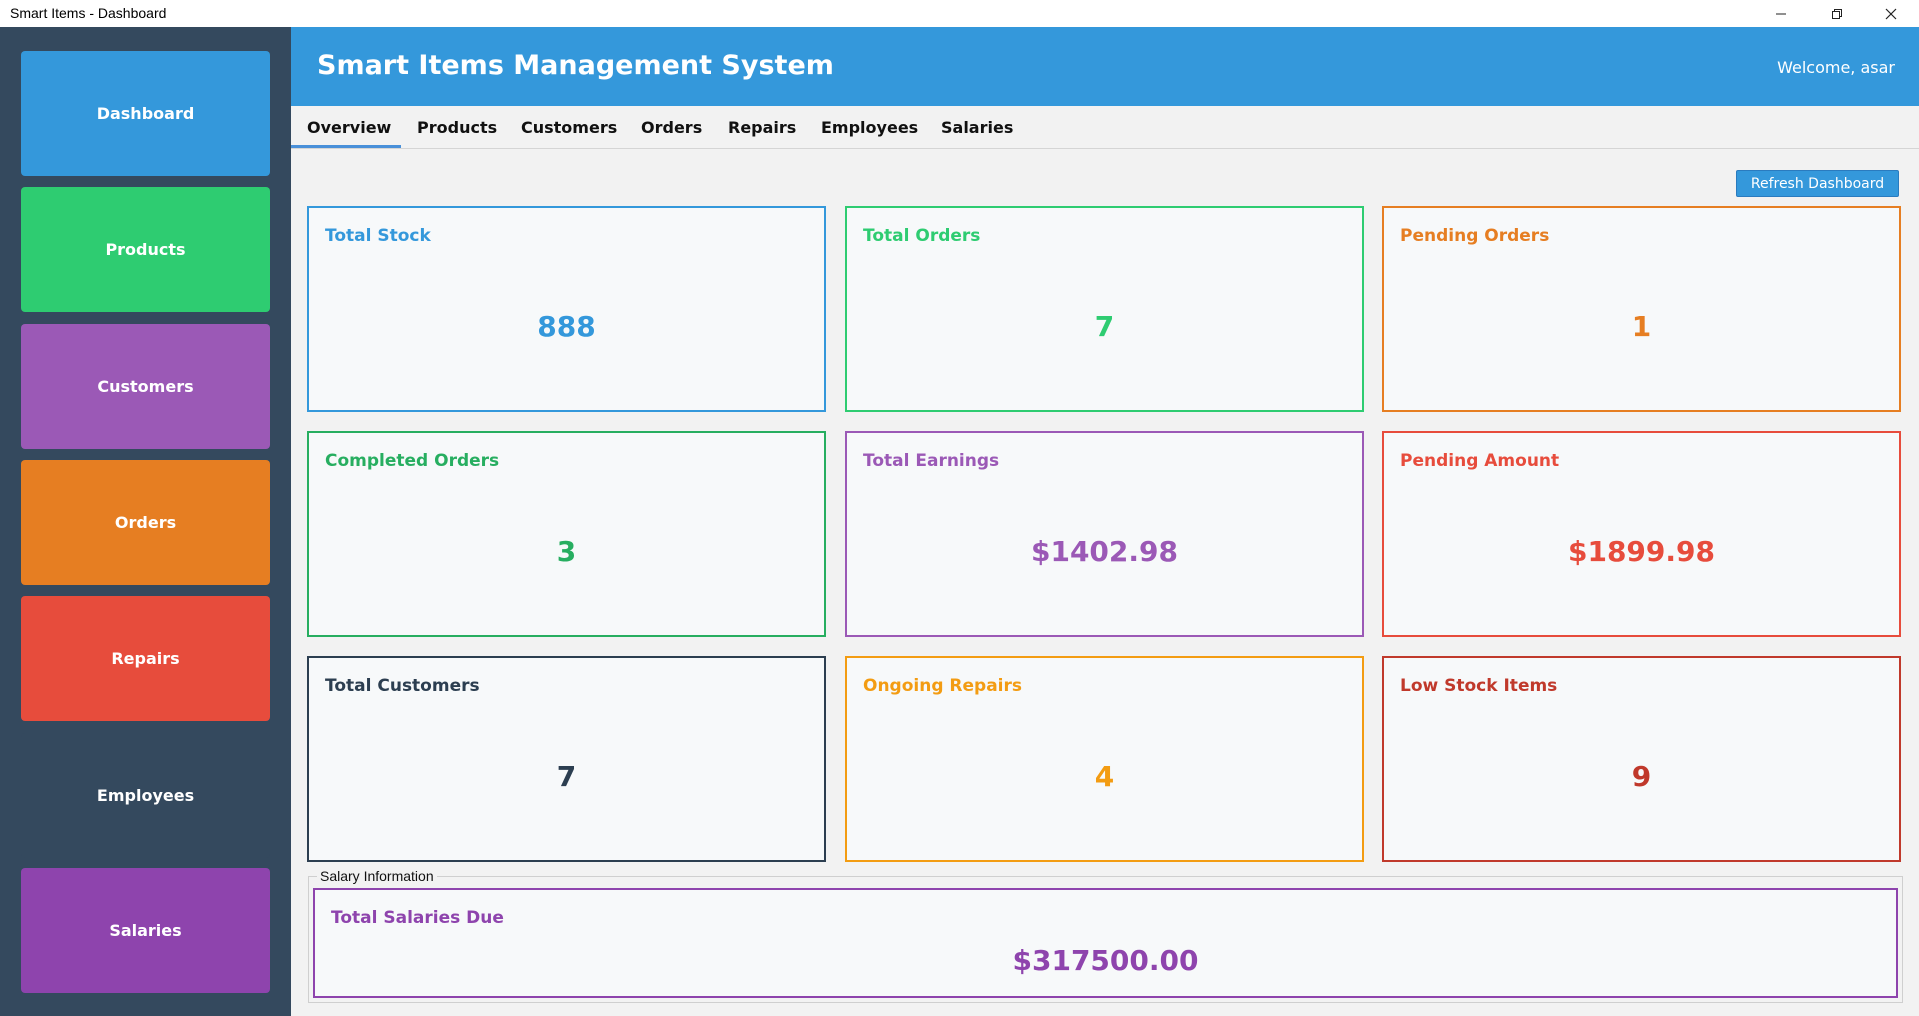  What do you see at coordinates (1817, 183) in the screenshot?
I see `refresh-dashboard-button: Refresh Dashboard` at bounding box center [1817, 183].